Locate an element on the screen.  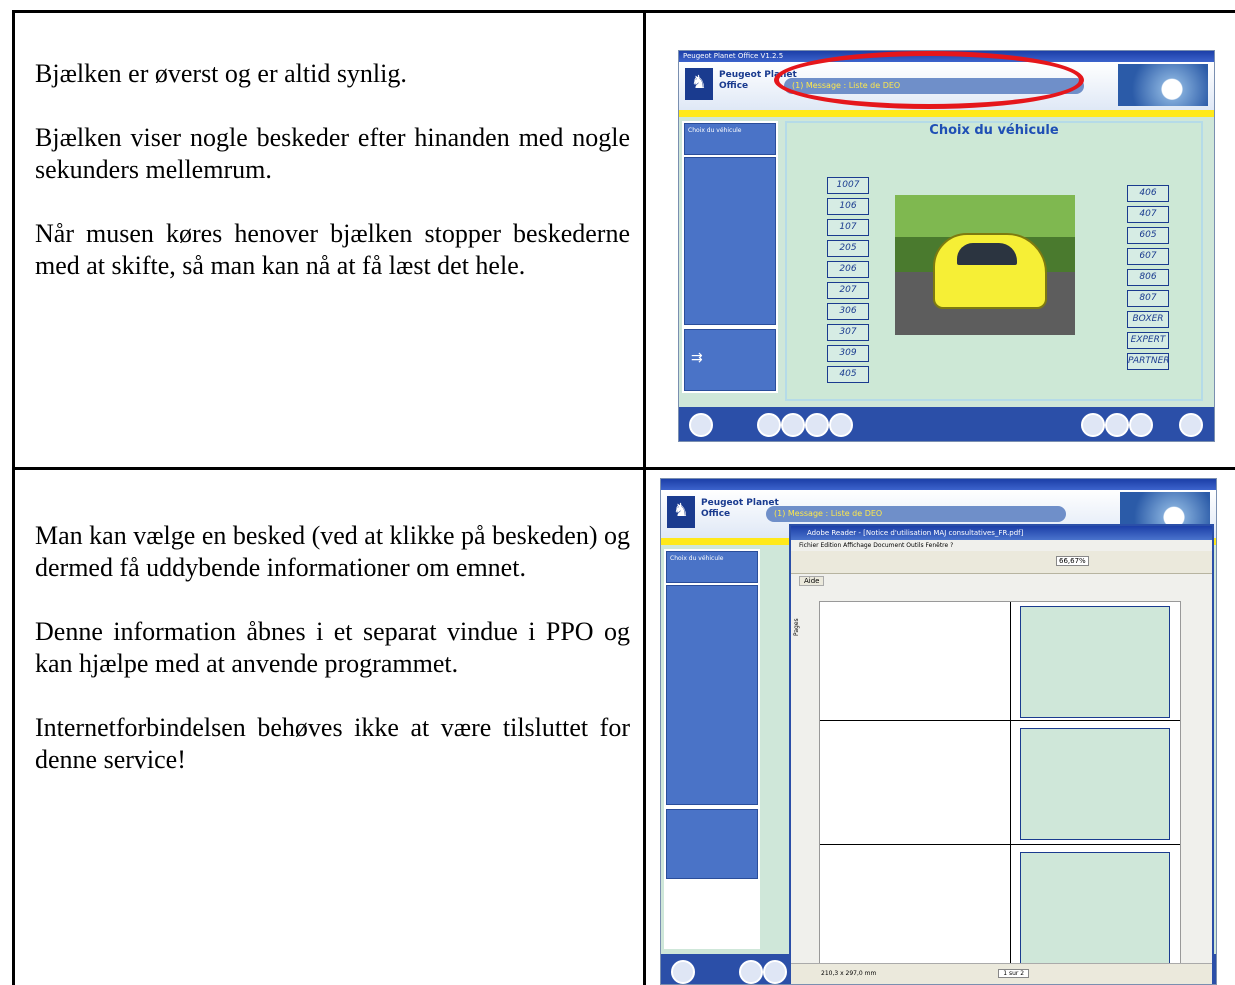
tool-3-icon is located at coordinates (817, 425).